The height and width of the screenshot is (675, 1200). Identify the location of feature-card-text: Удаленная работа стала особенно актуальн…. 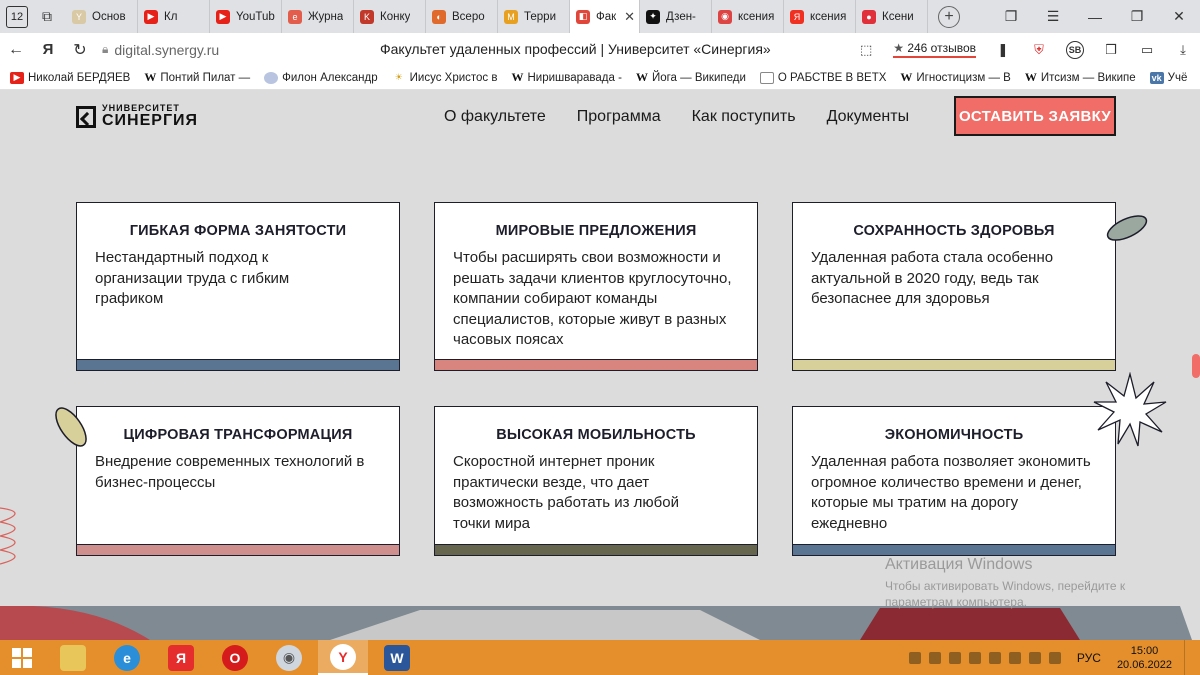
(932, 278).